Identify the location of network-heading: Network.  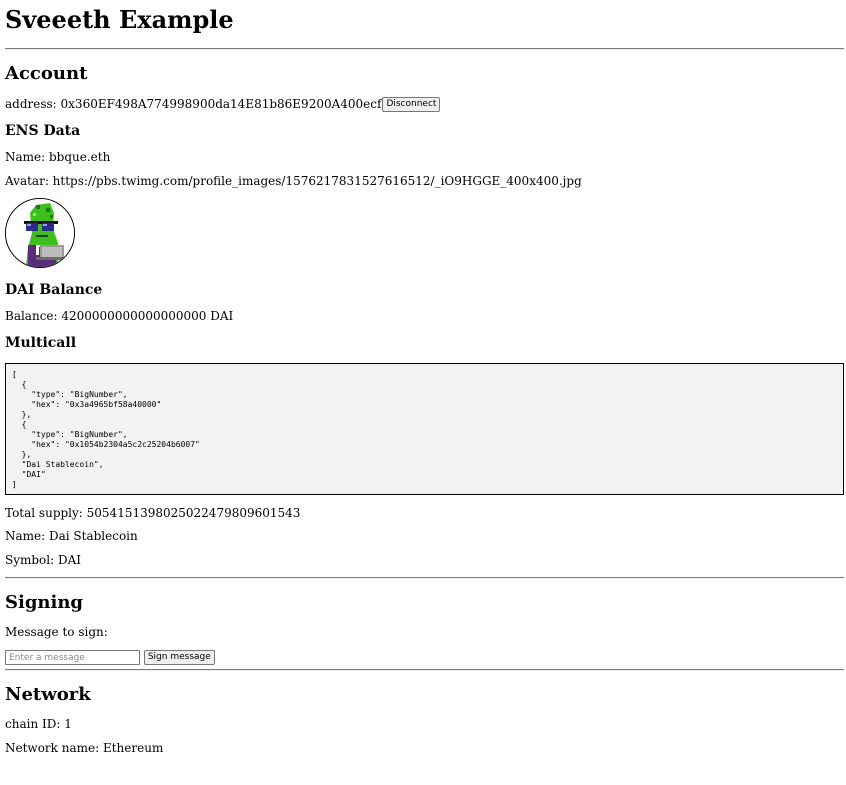
(48, 694).